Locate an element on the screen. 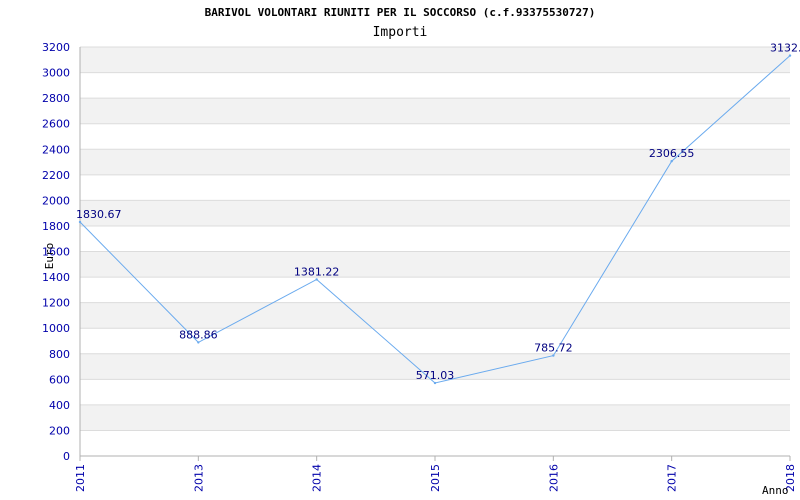 Image resolution: width=800 pixels, height=500 pixels. y-tick-label: 800 is located at coordinates (59, 354).